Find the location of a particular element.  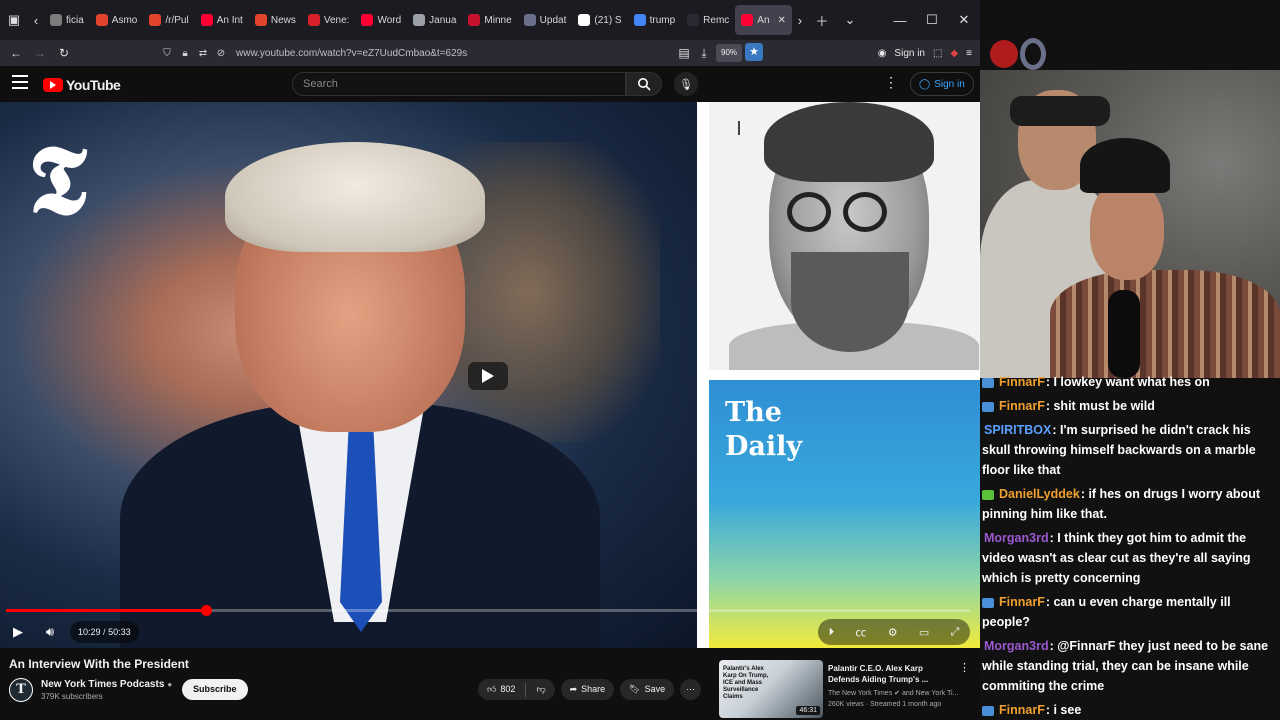

new-tab-icon: ＋ is located at coordinates (822, 20).